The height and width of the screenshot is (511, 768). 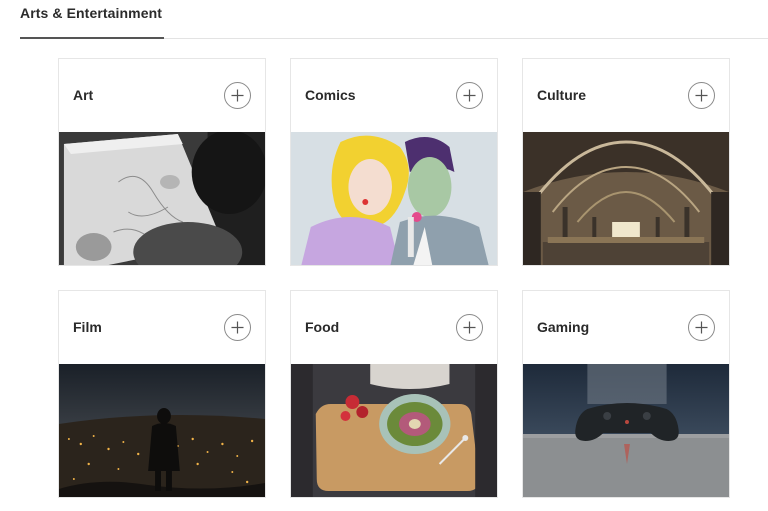 What do you see at coordinates (83, 95) in the screenshot?
I see `card-title: Art` at bounding box center [83, 95].